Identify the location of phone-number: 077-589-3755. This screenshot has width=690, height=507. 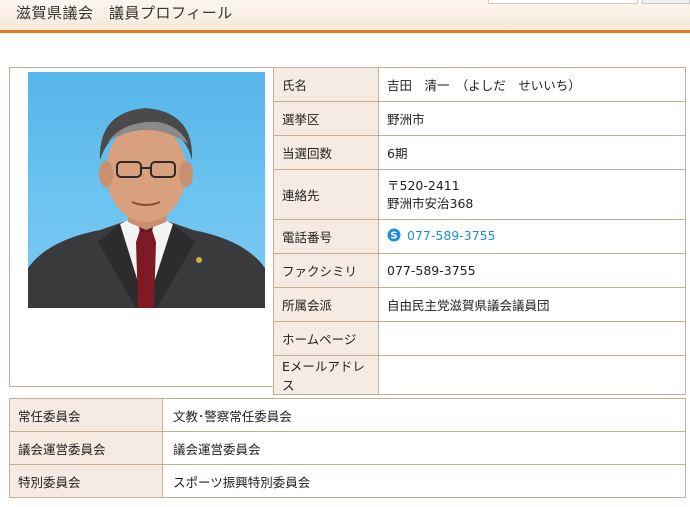
(451, 235).